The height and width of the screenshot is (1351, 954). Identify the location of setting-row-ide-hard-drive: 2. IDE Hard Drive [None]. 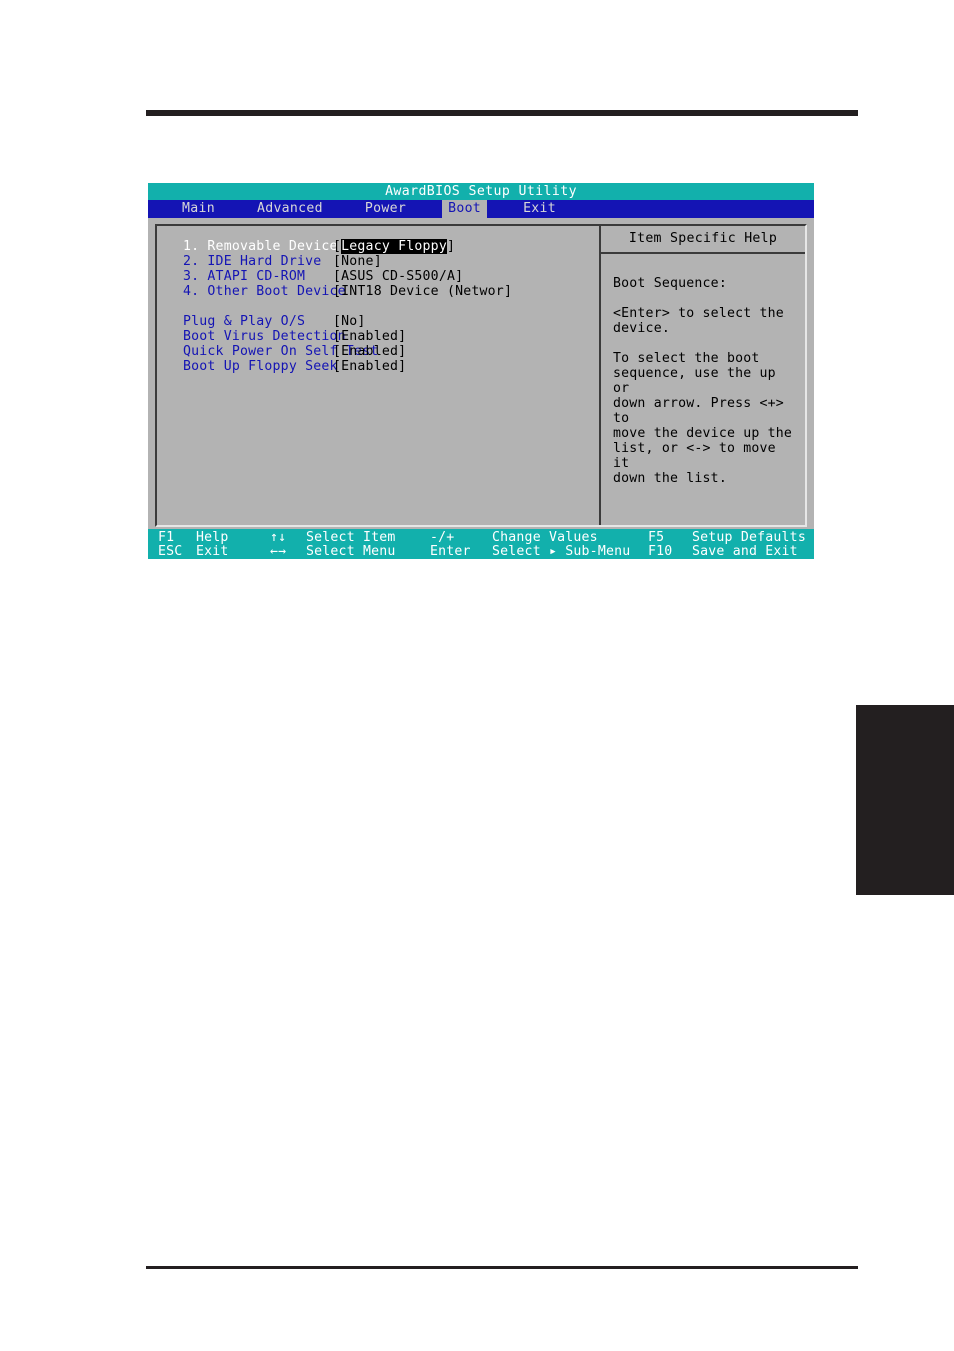
(391, 261).